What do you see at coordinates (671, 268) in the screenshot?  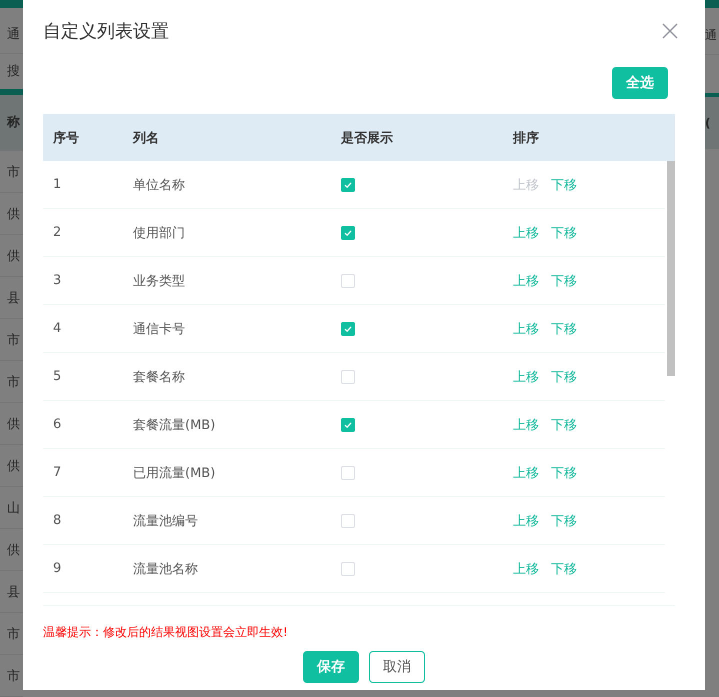 I see `scrollbar` at bounding box center [671, 268].